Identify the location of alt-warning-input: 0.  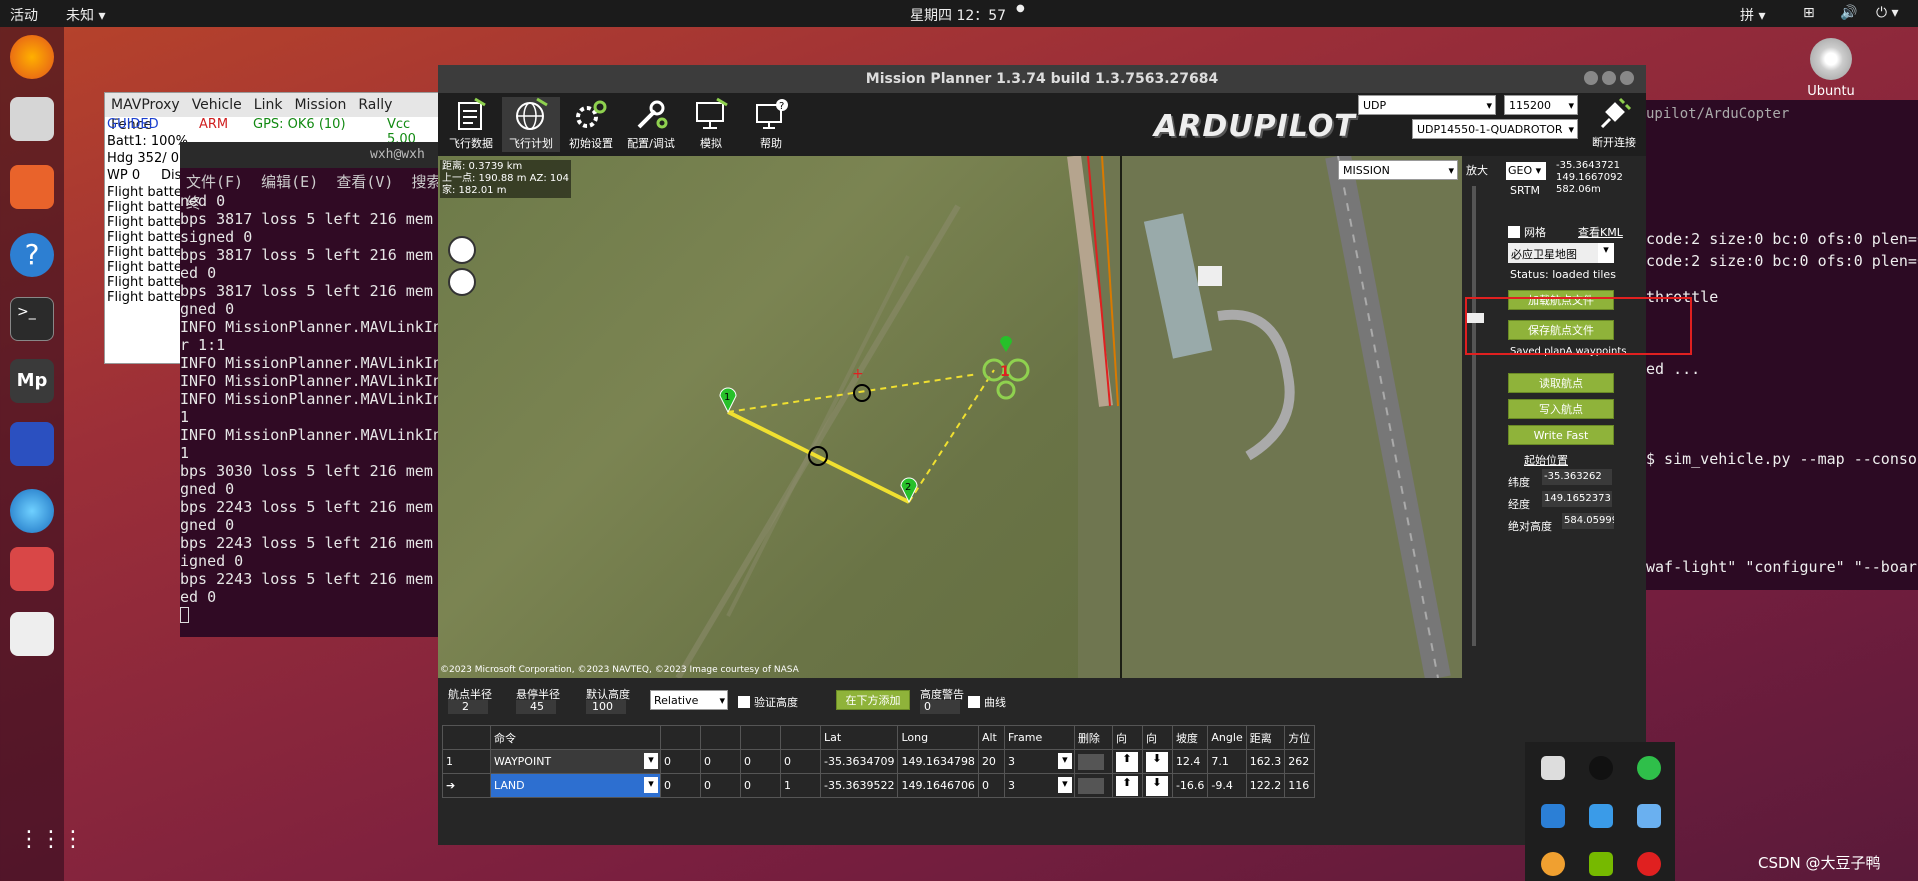
(940, 707).